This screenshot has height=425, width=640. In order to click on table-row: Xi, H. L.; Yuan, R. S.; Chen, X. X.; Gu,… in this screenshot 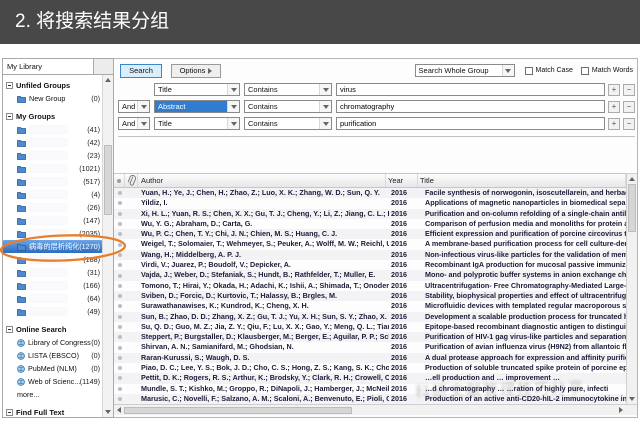, I will do `click(370, 213)`.